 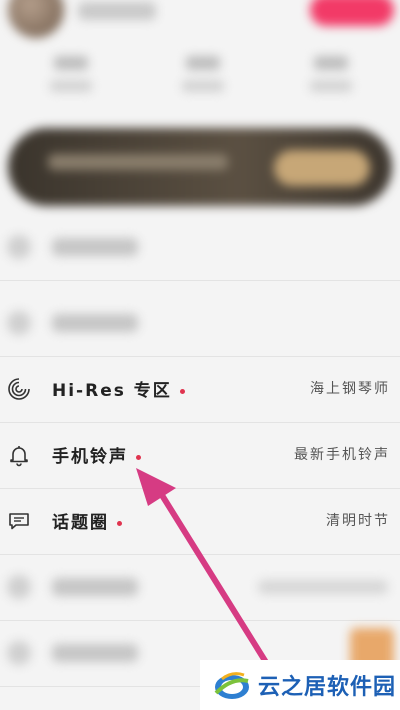 I want to click on menu-item-label: 话题圈, so click(x=87, y=520).